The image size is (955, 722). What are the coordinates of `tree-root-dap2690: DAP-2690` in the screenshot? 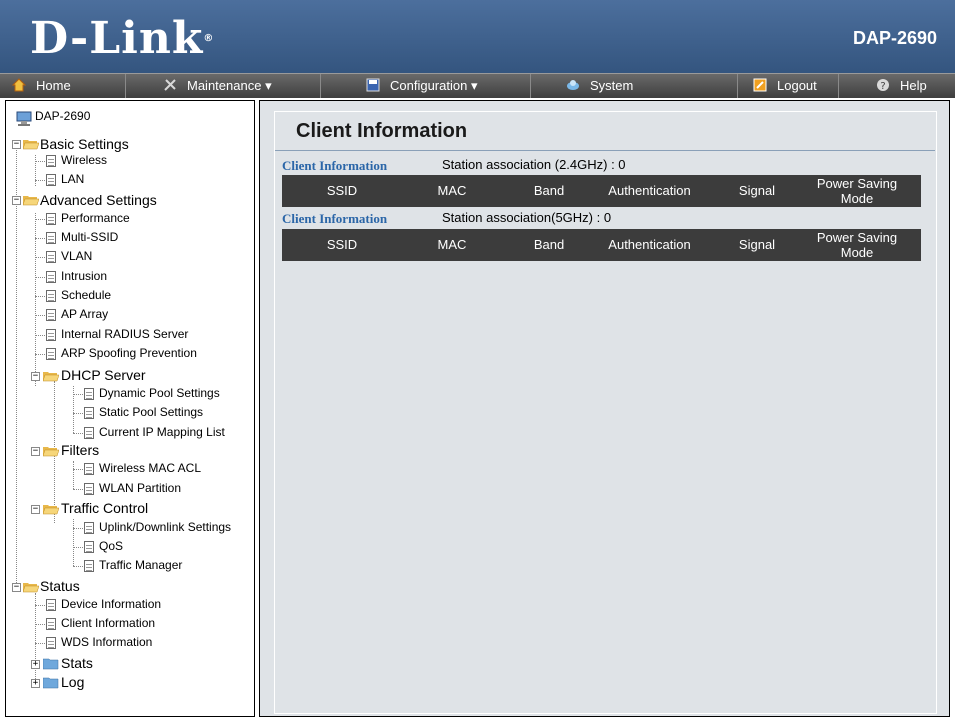 It's located at (62, 116).